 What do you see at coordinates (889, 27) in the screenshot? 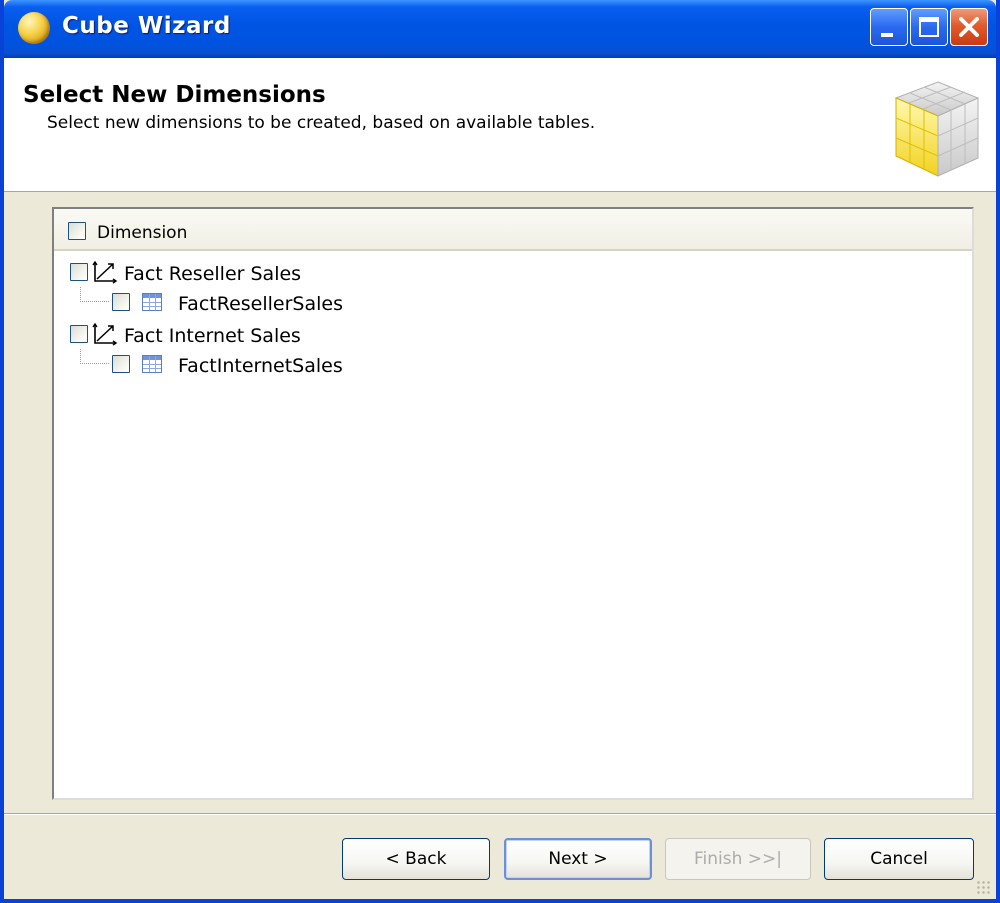
I see `minimize-button` at bounding box center [889, 27].